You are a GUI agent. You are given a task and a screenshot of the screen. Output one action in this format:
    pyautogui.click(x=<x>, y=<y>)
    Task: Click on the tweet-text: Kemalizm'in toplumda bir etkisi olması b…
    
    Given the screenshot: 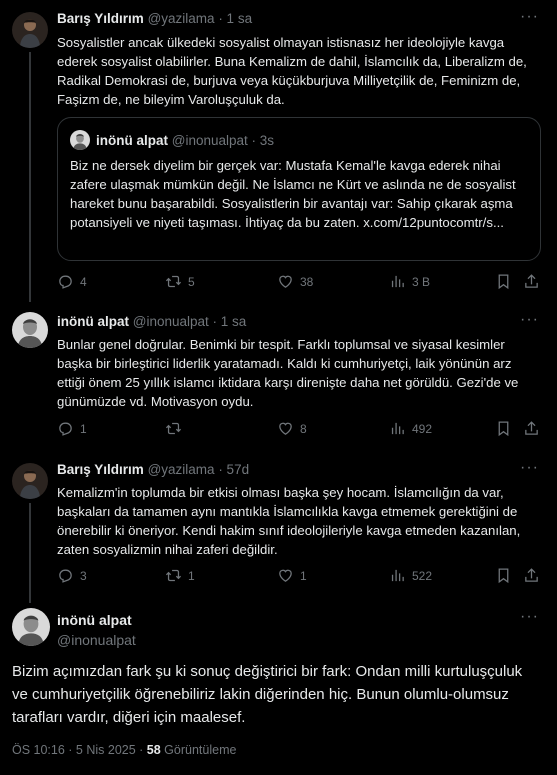 What is the action you would take?
    pyautogui.click(x=289, y=521)
    